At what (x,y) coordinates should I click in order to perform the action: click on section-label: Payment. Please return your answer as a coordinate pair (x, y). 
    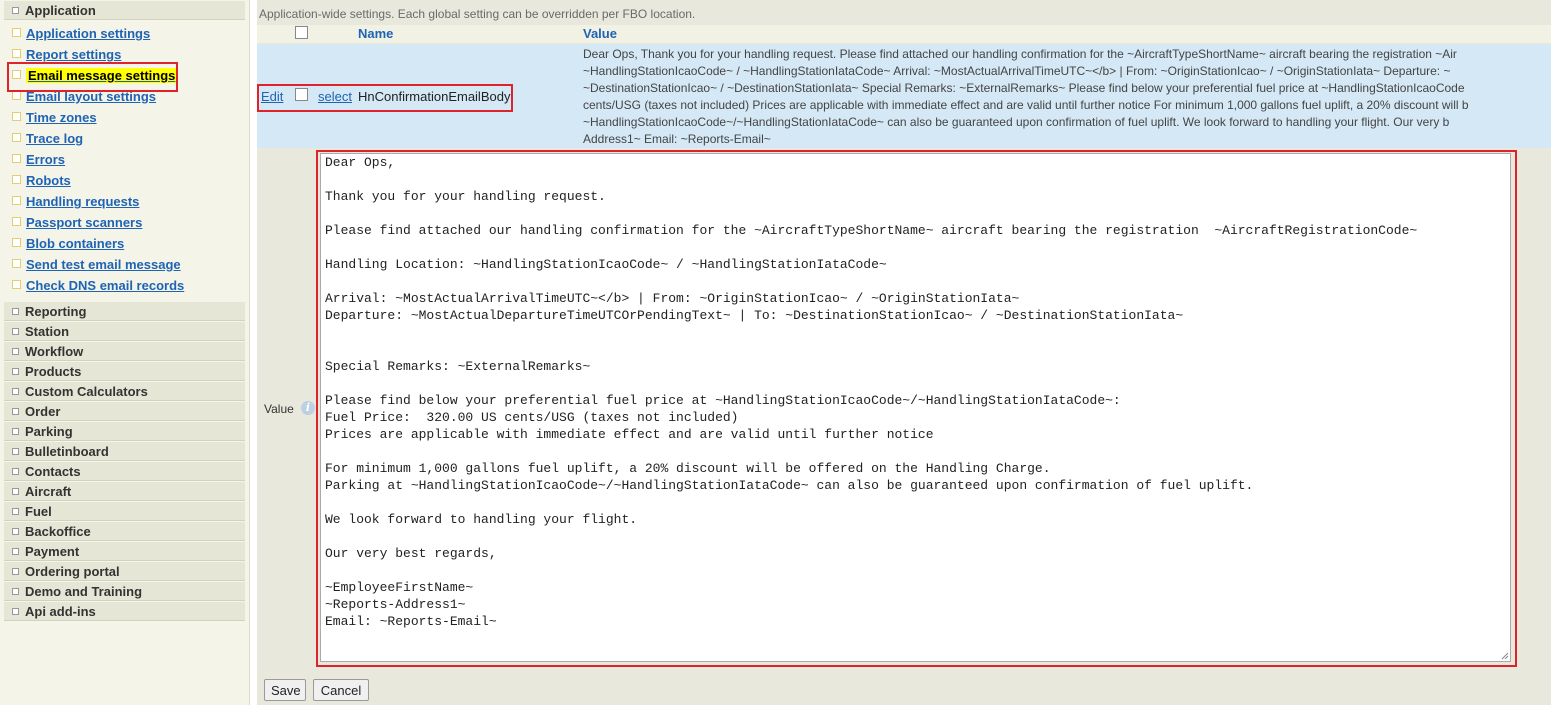
    Looking at the image, I should click on (52, 551).